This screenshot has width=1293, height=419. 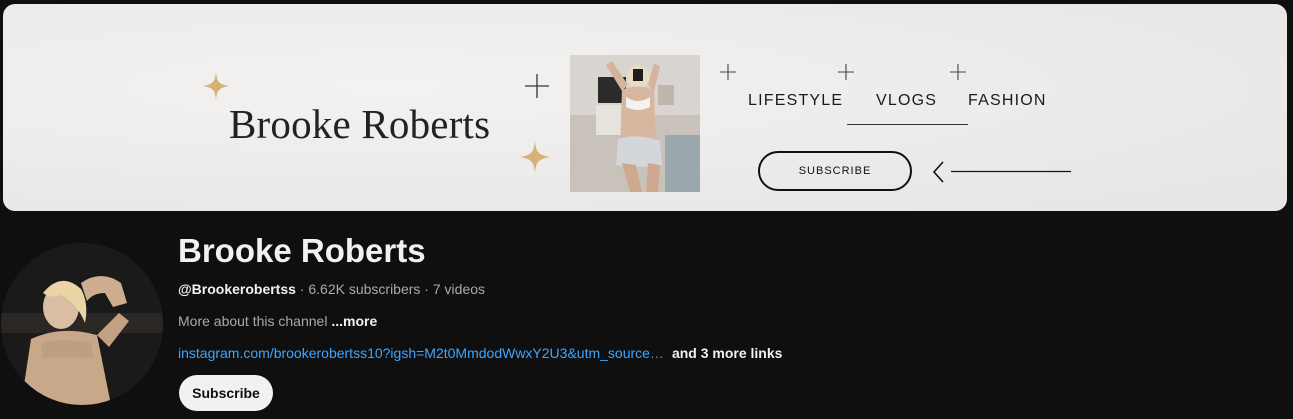 What do you see at coordinates (835, 171) in the screenshot?
I see `banner-subscribe-graphic: SUBSCRIBE` at bounding box center [835, 171].